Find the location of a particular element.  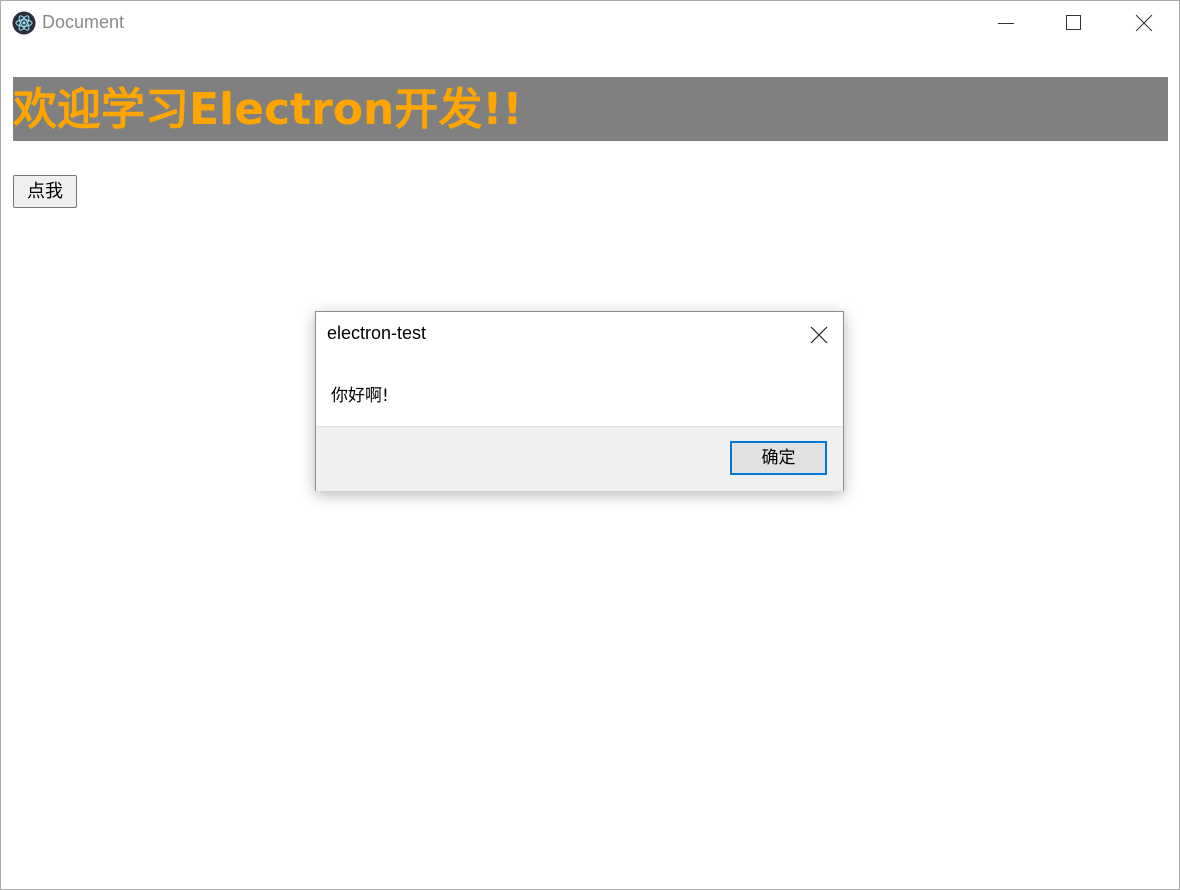

message-dialog: electron-test 你好啊! 确定 is located at coordinates (579, 401).